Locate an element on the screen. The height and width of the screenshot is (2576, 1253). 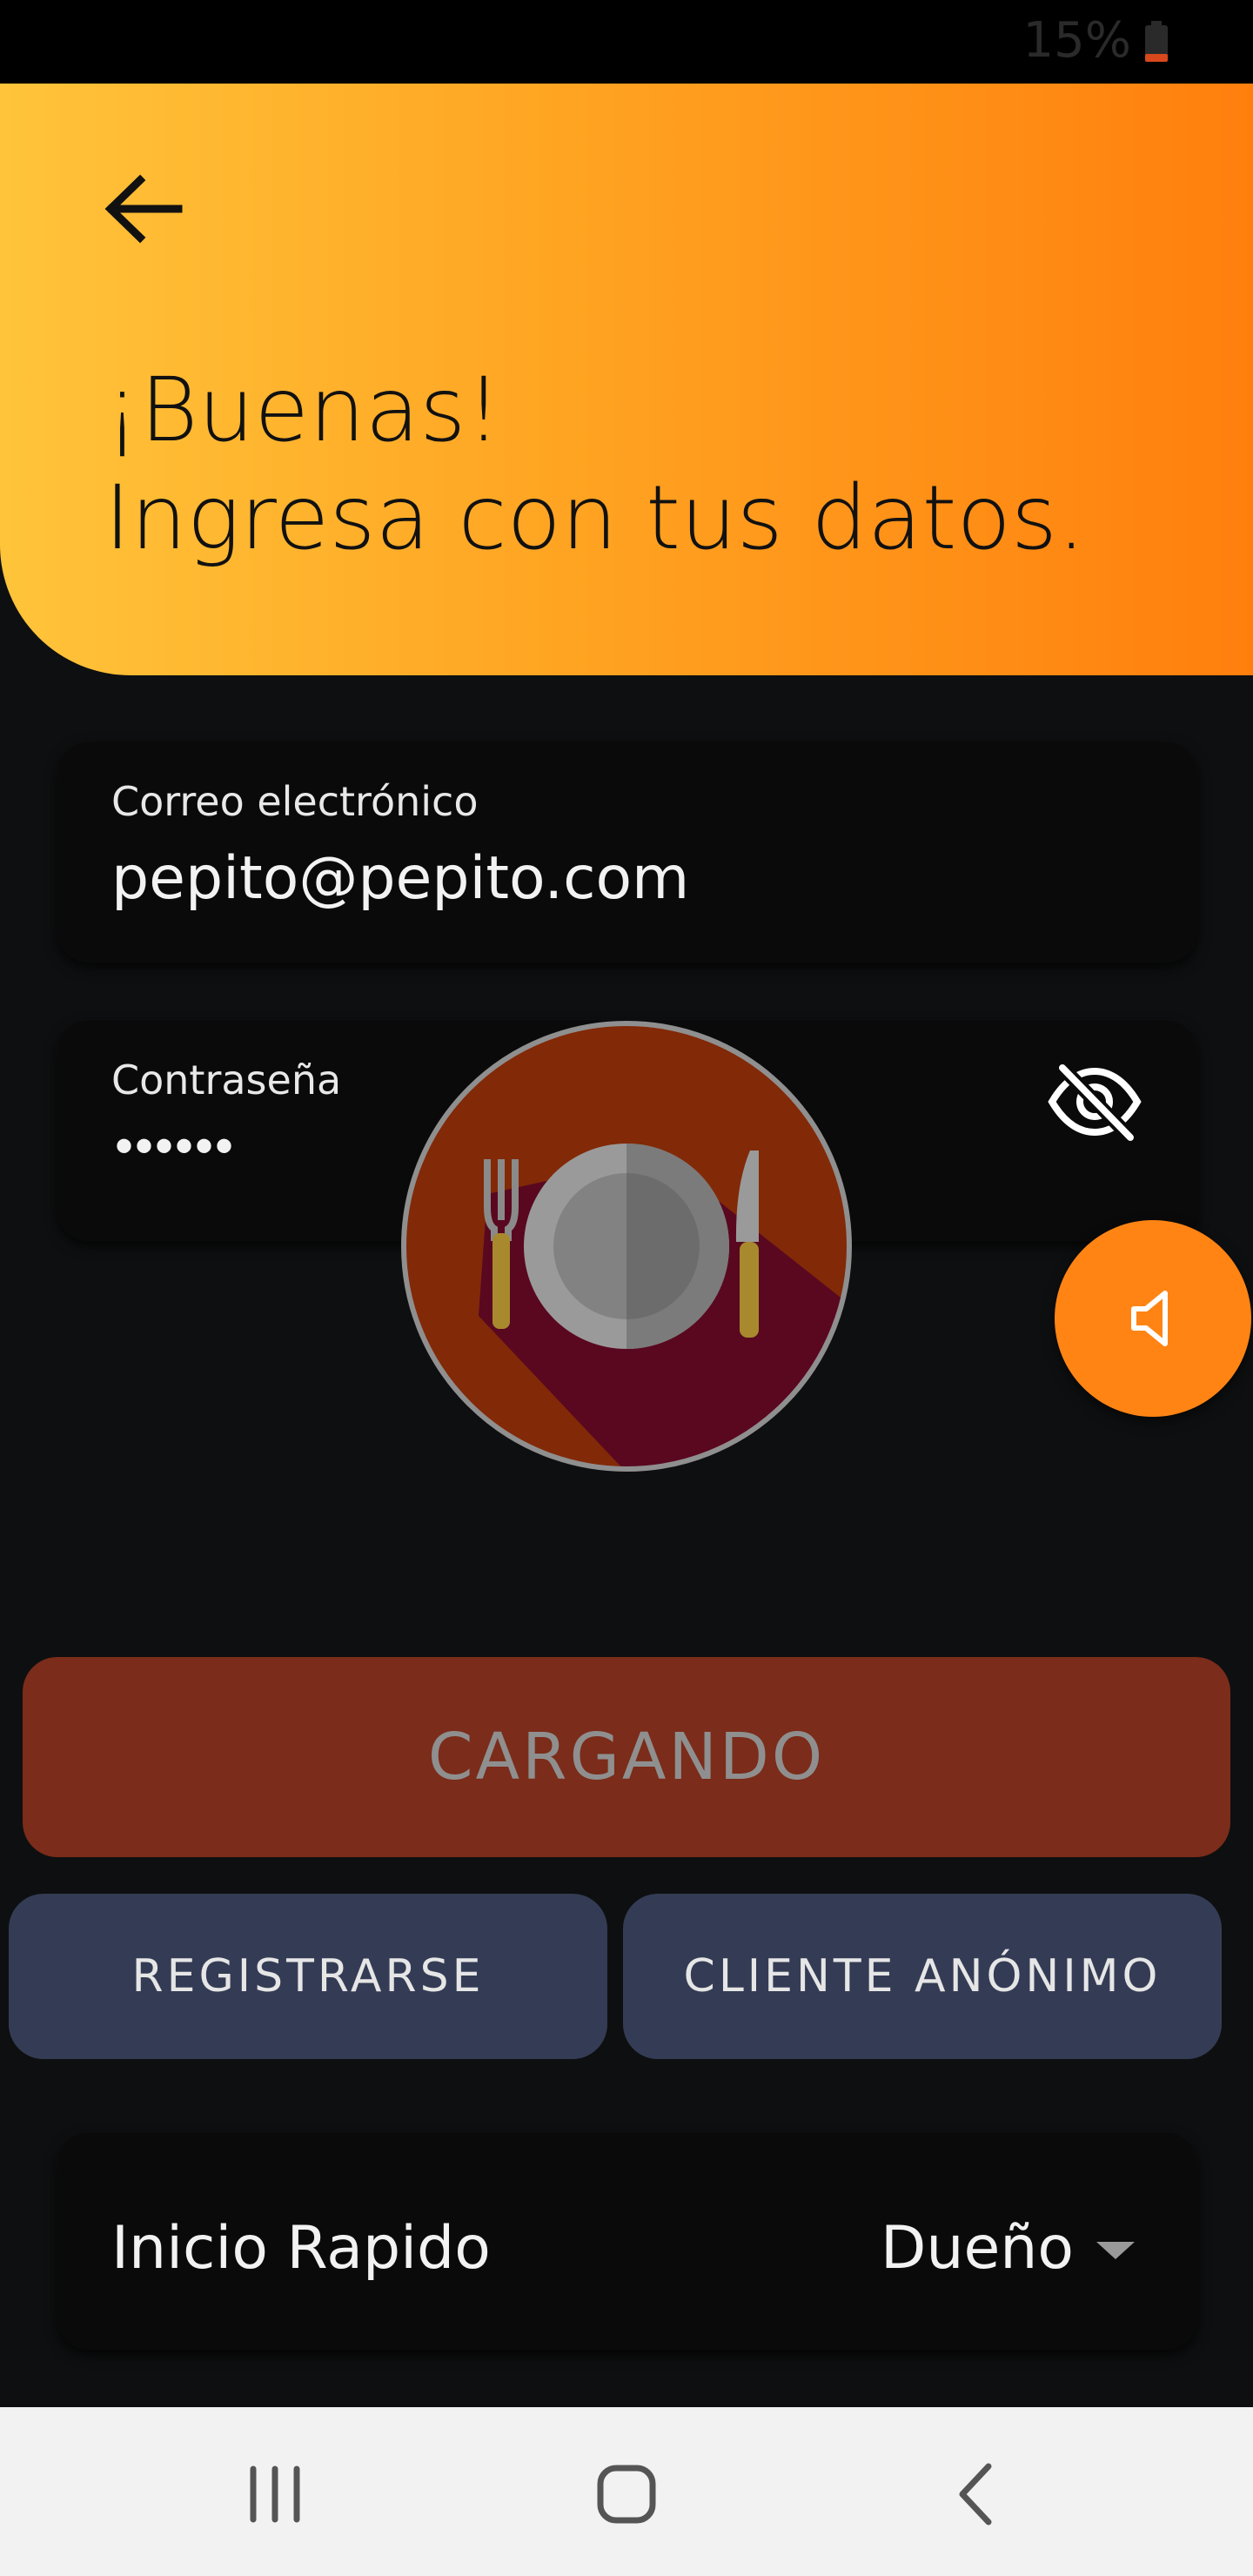
back-chevron-icon is located at coordinates (976, 2494).